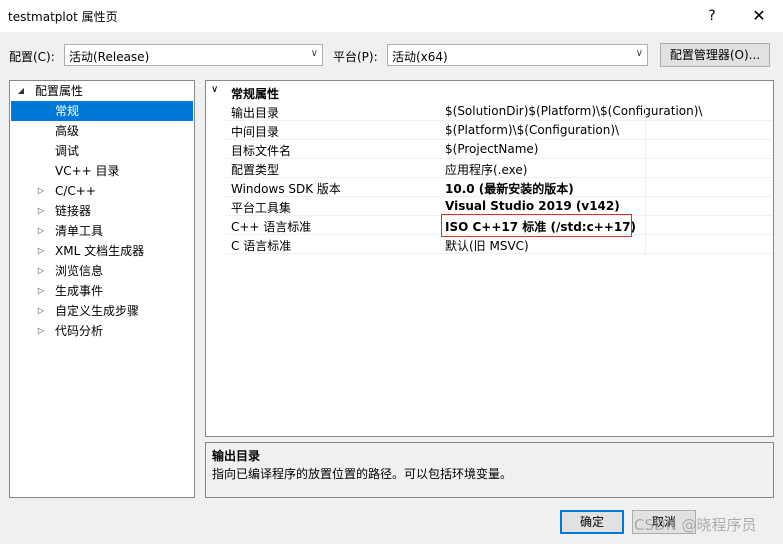 This screenshot has height=544, width=783. I want to click on tree-item: 高级, so click(102, 131).